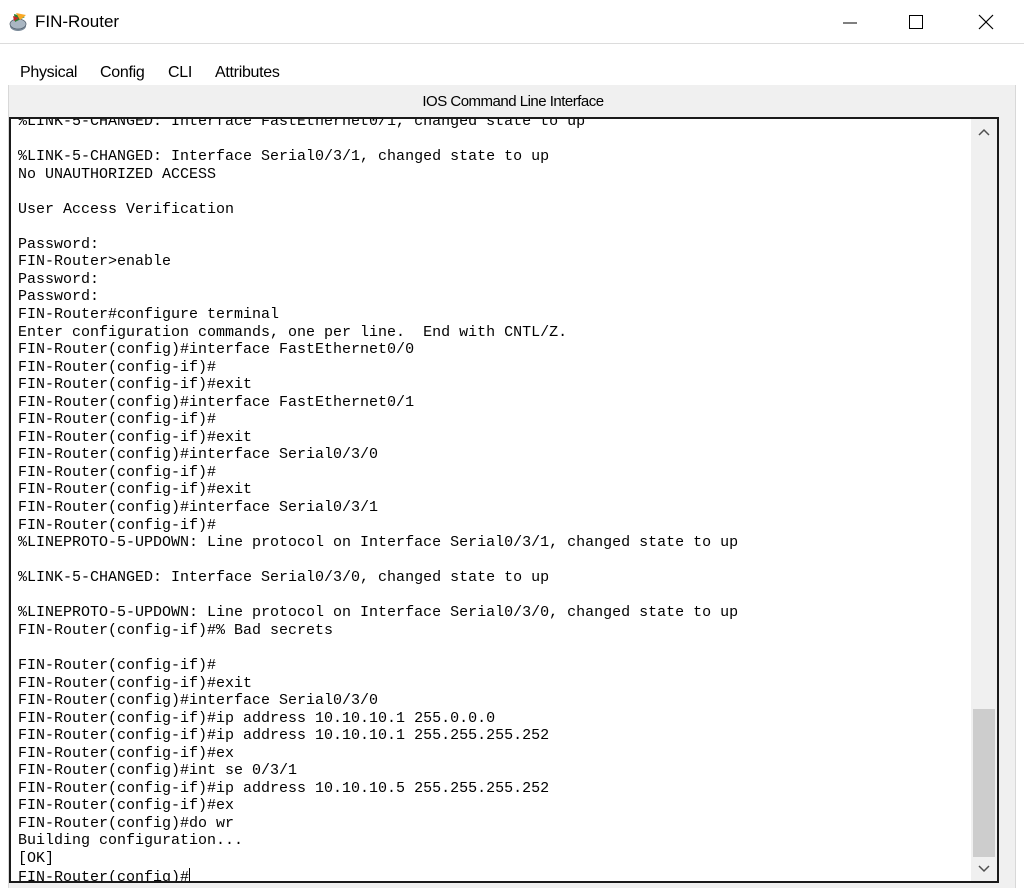 The image size is (1024, 888). What do you see at coordinates (126, 823) in the screenshot?
I see `terminal-line: FIN-Router(config)#do wr` at bounding box center [126, 823].